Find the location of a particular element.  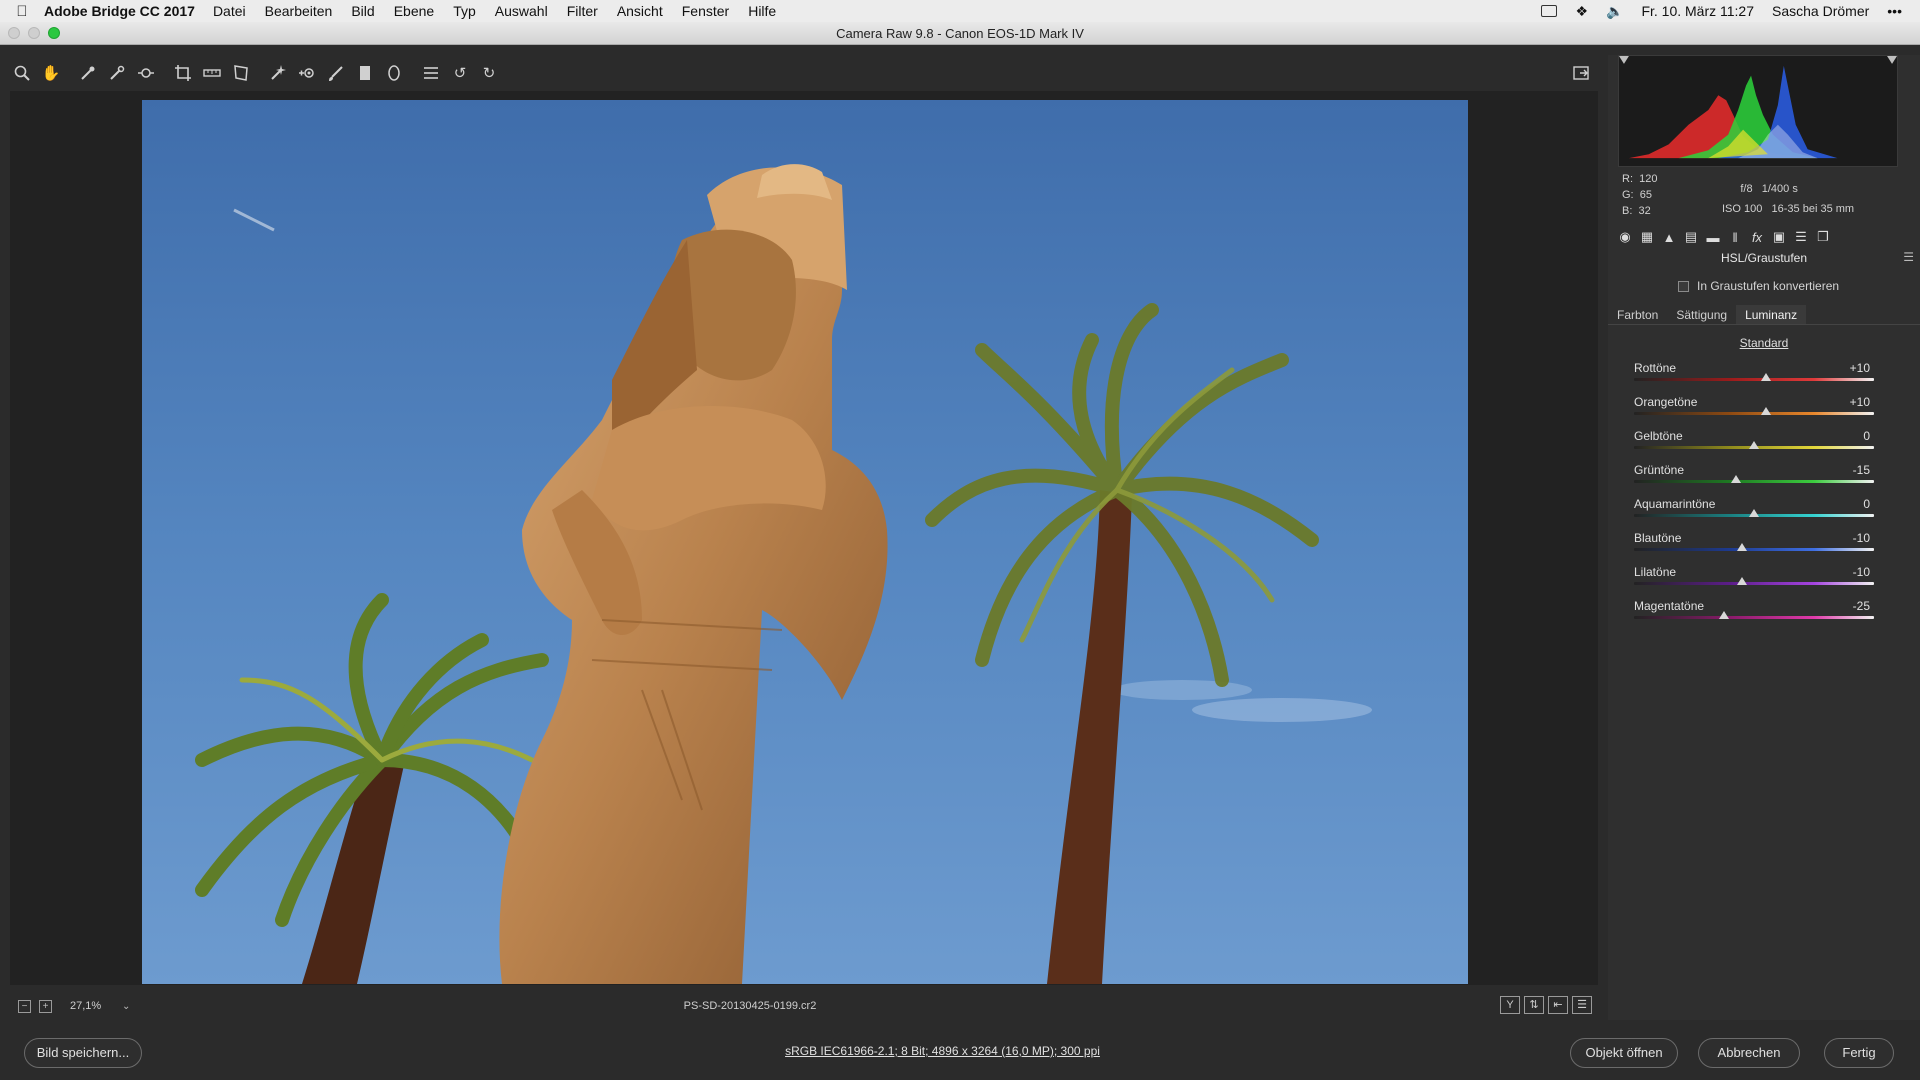

color-sampler-tool-icon is located at coordinates (117, 73).